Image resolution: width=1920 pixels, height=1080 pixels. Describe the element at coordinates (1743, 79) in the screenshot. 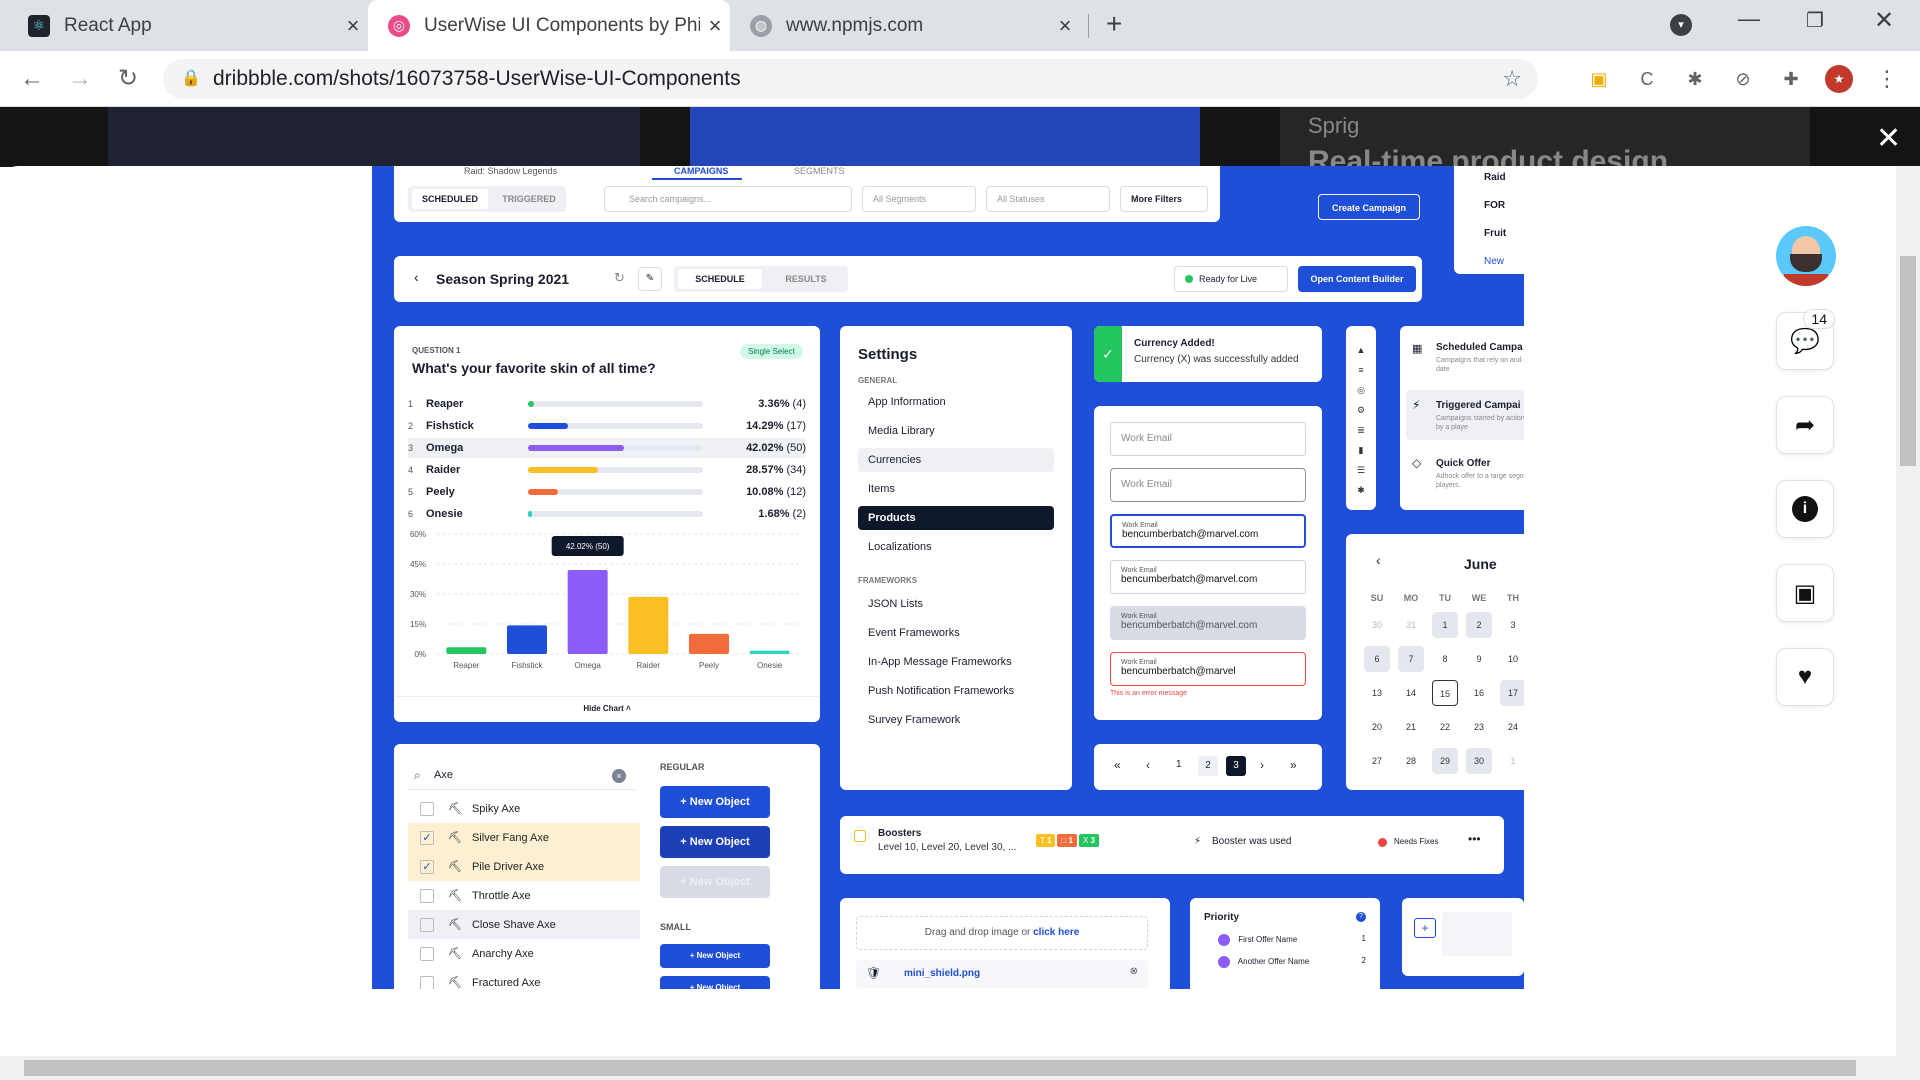

I see `blocker-extension-icon: ⊘` at that location.